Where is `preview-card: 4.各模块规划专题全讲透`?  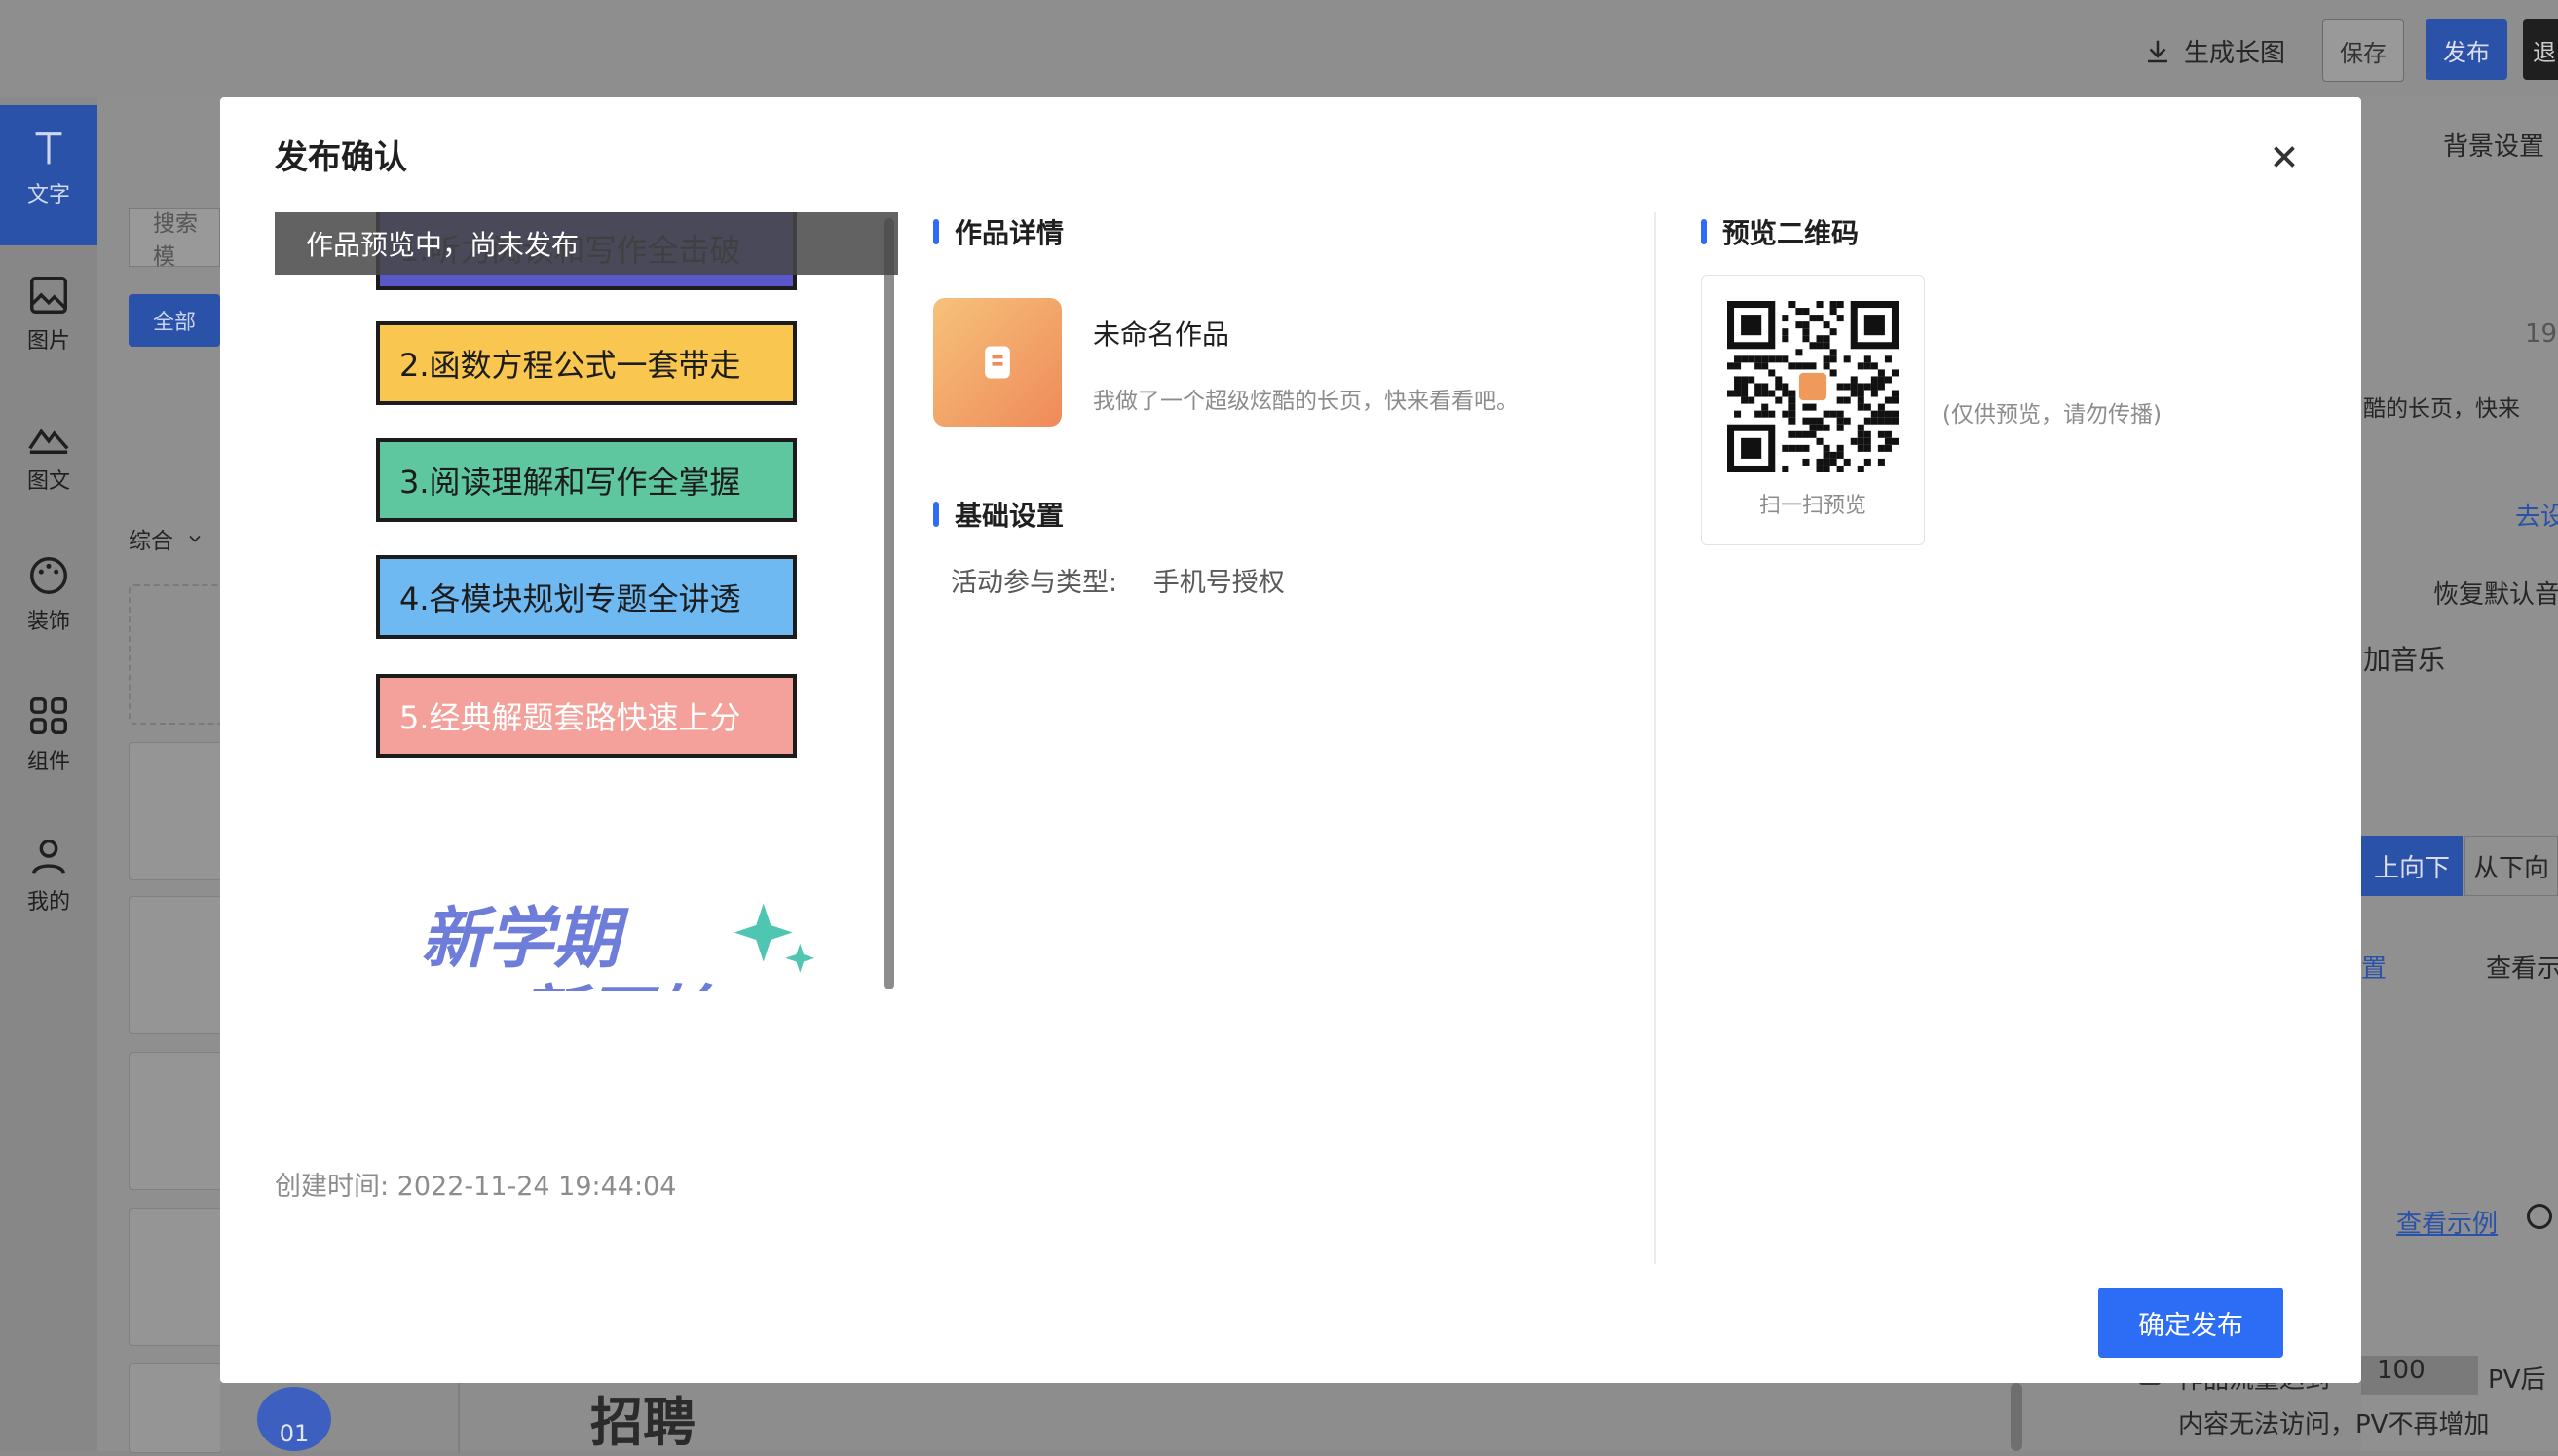
preview-card: 4.各模块规划专题全讲透 is located at coordinates (593, 604).